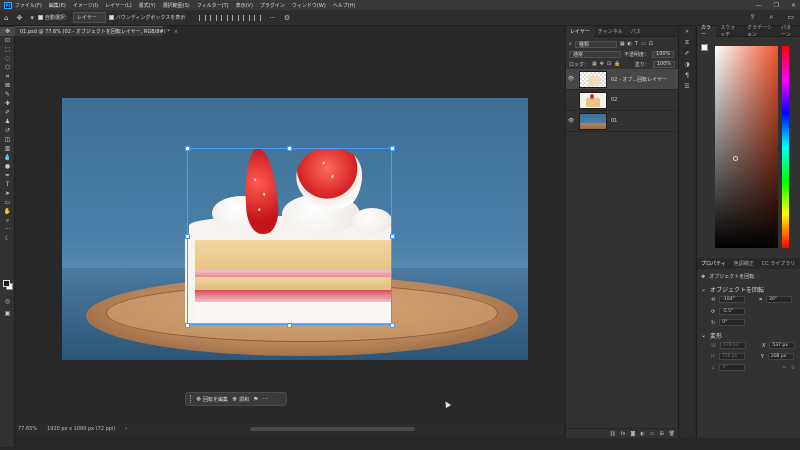  I want to click on paragraph-icon: ¶, so click(687, 75).